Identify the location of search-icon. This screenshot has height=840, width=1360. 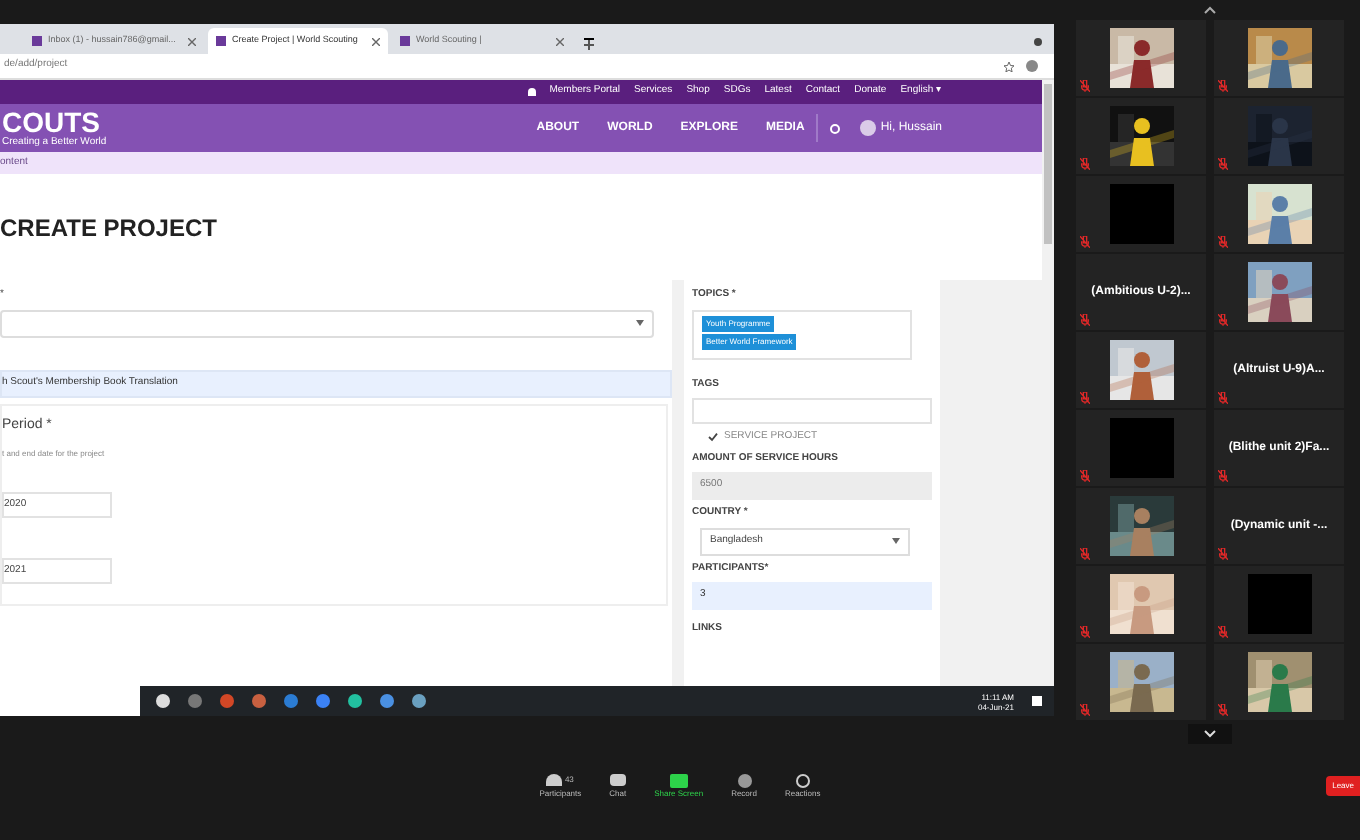
(835, 128).